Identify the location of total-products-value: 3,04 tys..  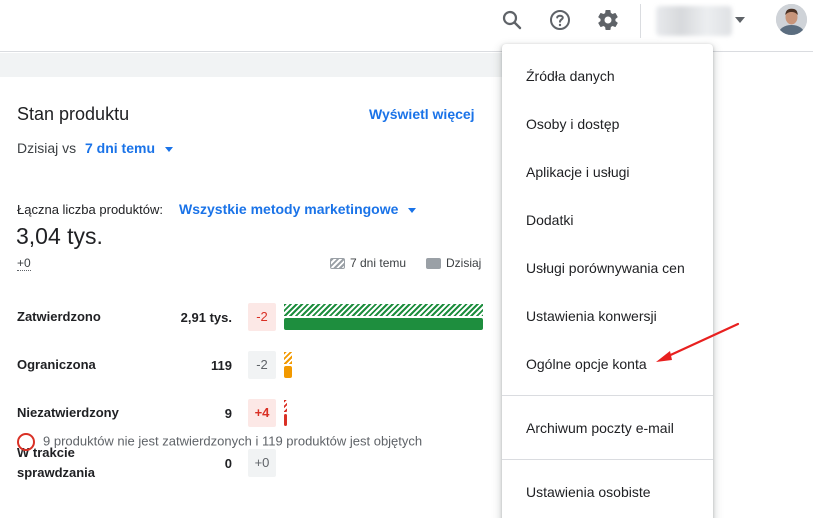
(59, 236).